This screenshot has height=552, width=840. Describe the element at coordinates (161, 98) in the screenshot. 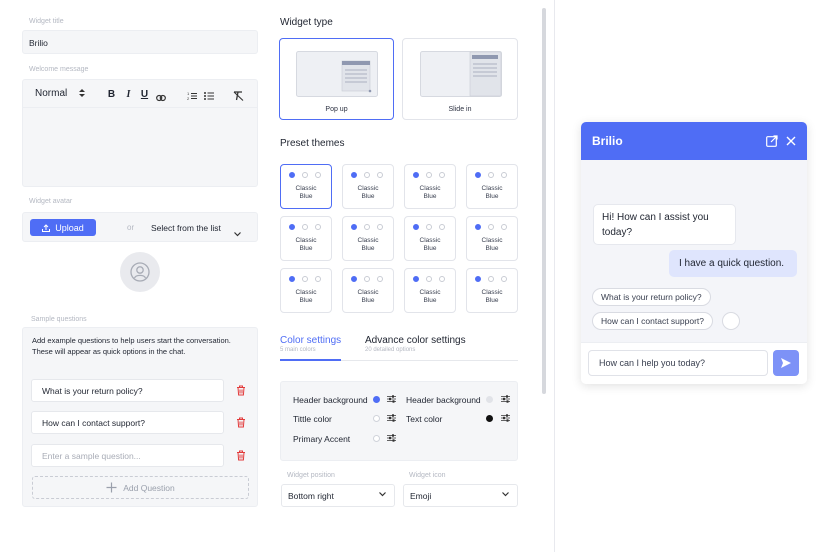

I see `link-icon` at that location.